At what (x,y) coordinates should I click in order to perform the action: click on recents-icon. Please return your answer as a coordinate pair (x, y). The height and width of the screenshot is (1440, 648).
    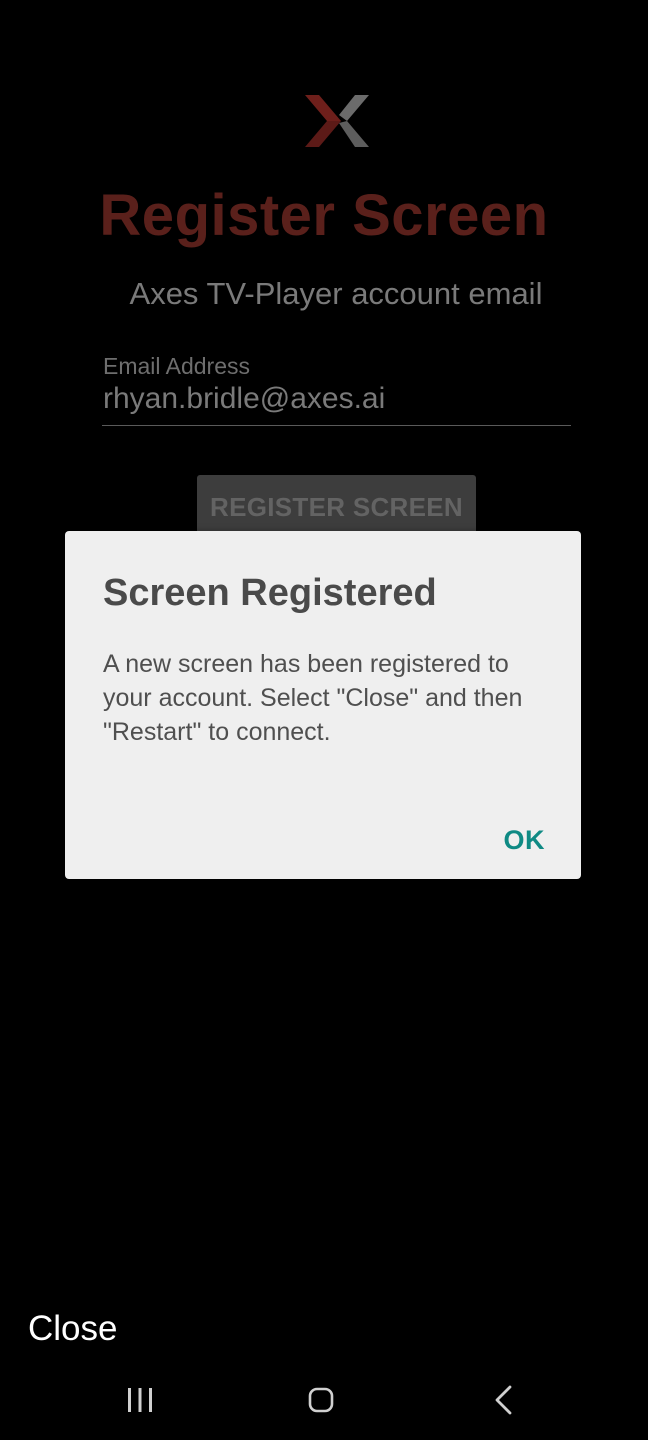
    Looking at the image, I should click on (140, 1400).